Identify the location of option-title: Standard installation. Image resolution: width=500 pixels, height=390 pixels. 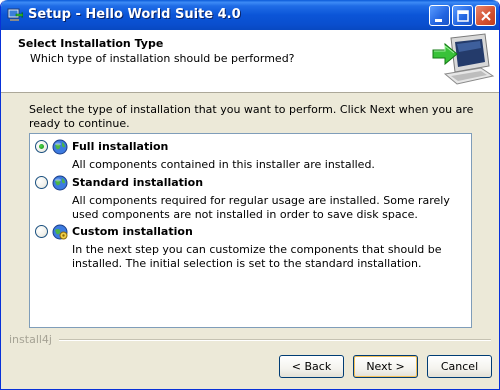
(138, 182).